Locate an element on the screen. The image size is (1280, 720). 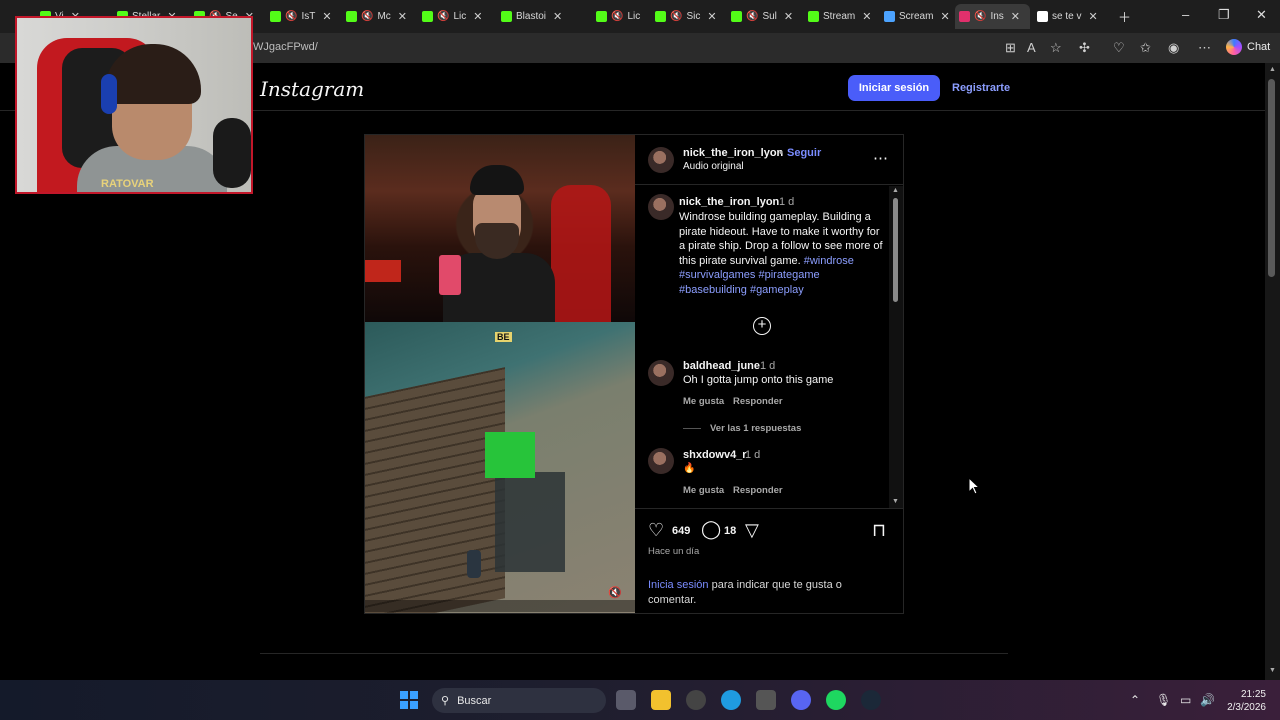
comment-username: baldhead_june is located at coordinates (721, 366).